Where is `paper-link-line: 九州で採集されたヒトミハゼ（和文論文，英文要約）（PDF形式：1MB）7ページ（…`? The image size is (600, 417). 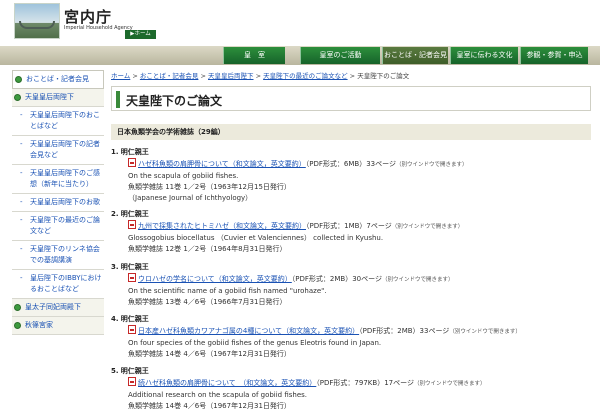
paper-link-line: 九州で採集されたヒトミハゼ（和文論文，英文要約）（PDF形式：1MB）7ページ（… is located at coordinates (351, 226).